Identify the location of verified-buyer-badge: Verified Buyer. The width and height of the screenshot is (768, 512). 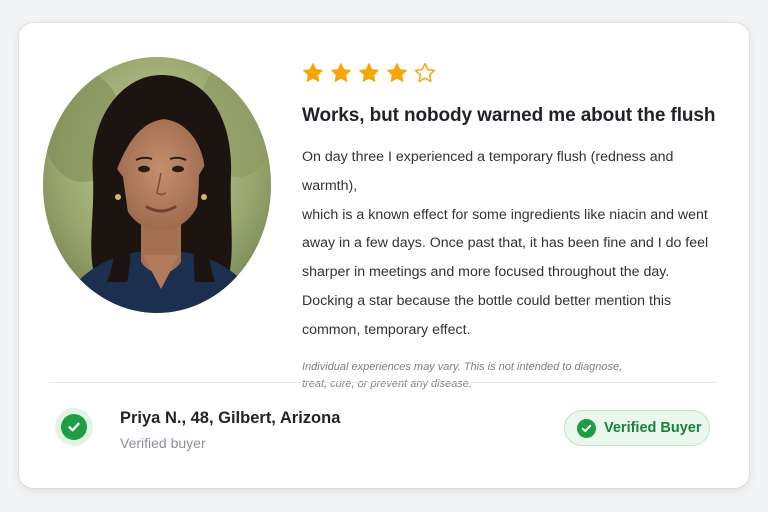
(637, 428).